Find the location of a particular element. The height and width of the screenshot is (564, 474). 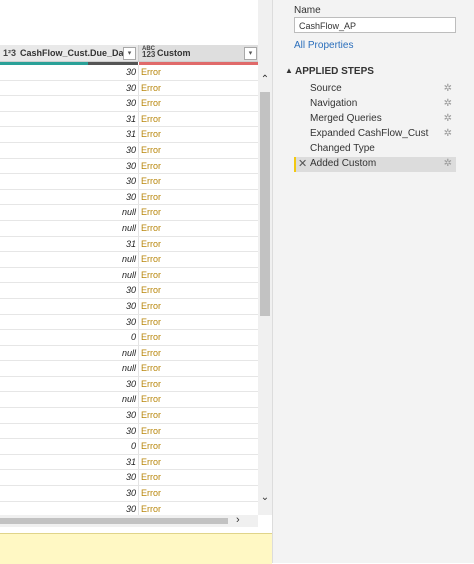

horizontal-scrollbar is located at coordinates (129, 521).